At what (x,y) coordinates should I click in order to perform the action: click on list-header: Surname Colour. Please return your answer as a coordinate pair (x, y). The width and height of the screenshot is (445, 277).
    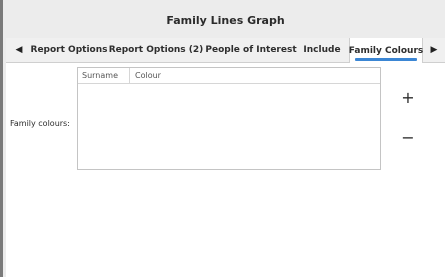
    Looking at the image, I should click on (229, 76).